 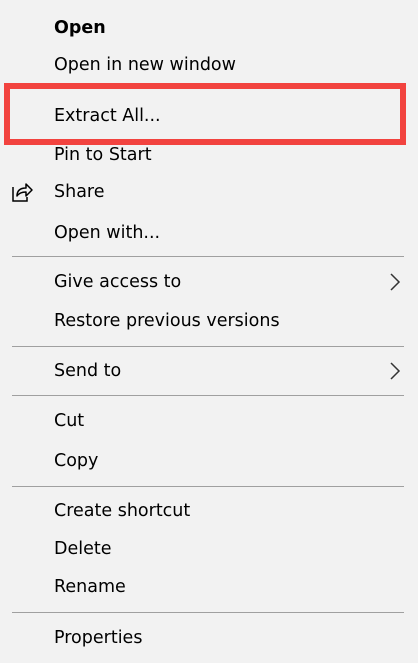 I want to click on menu-item-open-label: Open, so click(x=80, y=28).